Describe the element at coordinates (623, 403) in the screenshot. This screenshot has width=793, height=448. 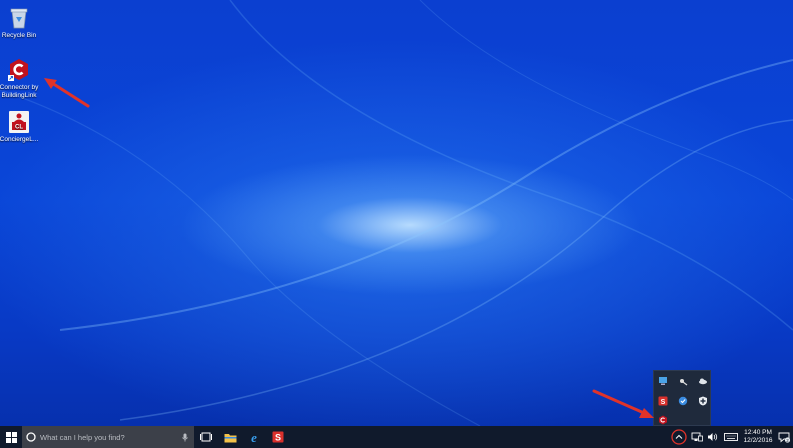
I see `annotation-arrow-tray` at that location.